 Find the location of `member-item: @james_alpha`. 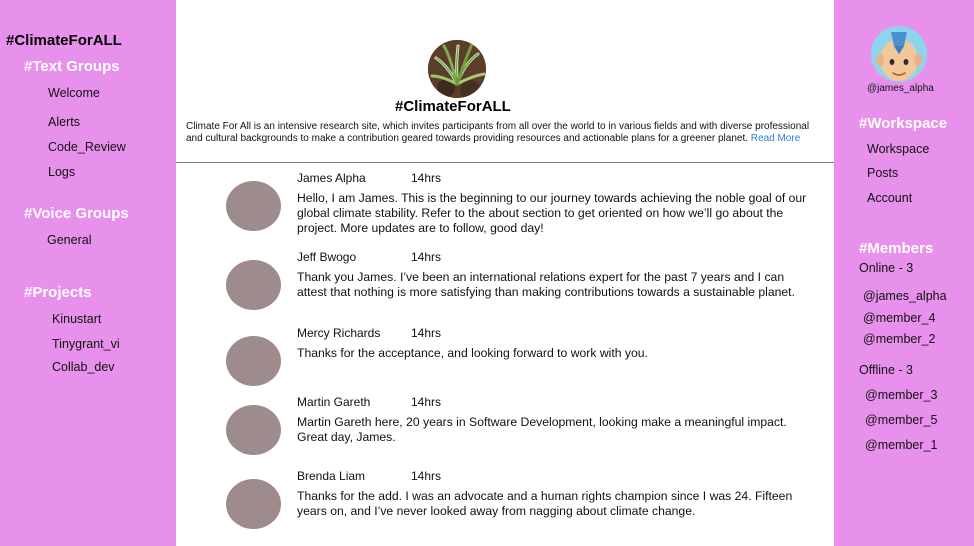

member-item: @james_alpha is located at coordinates (905, 296).